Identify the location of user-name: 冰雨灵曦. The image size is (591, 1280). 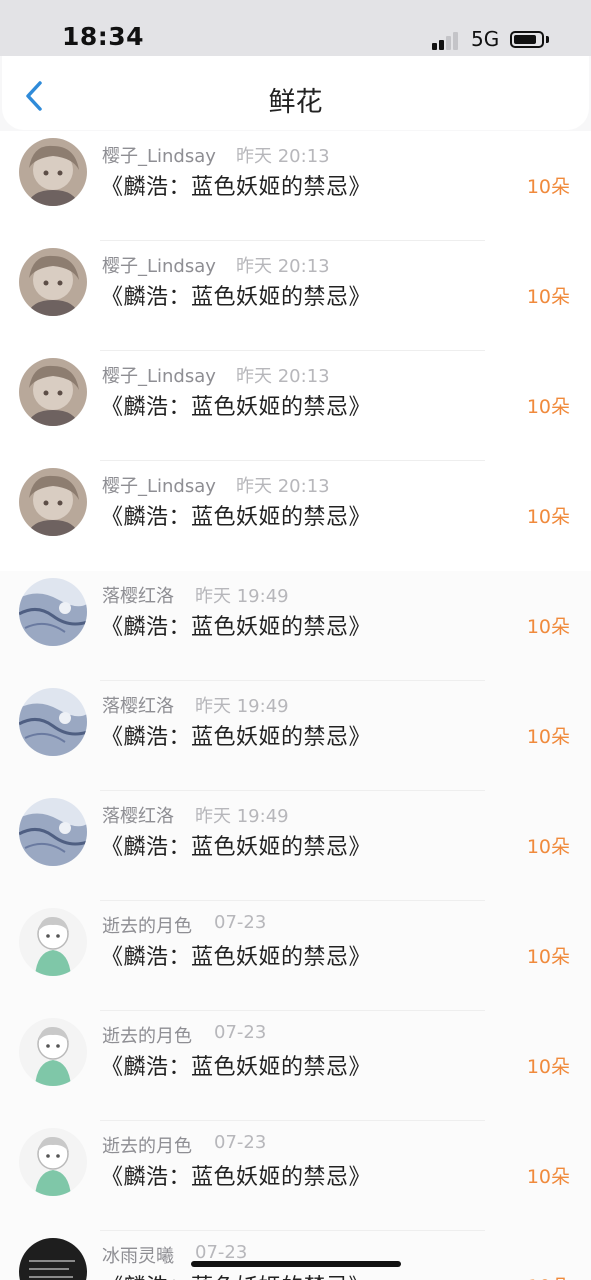
(138, 1256).